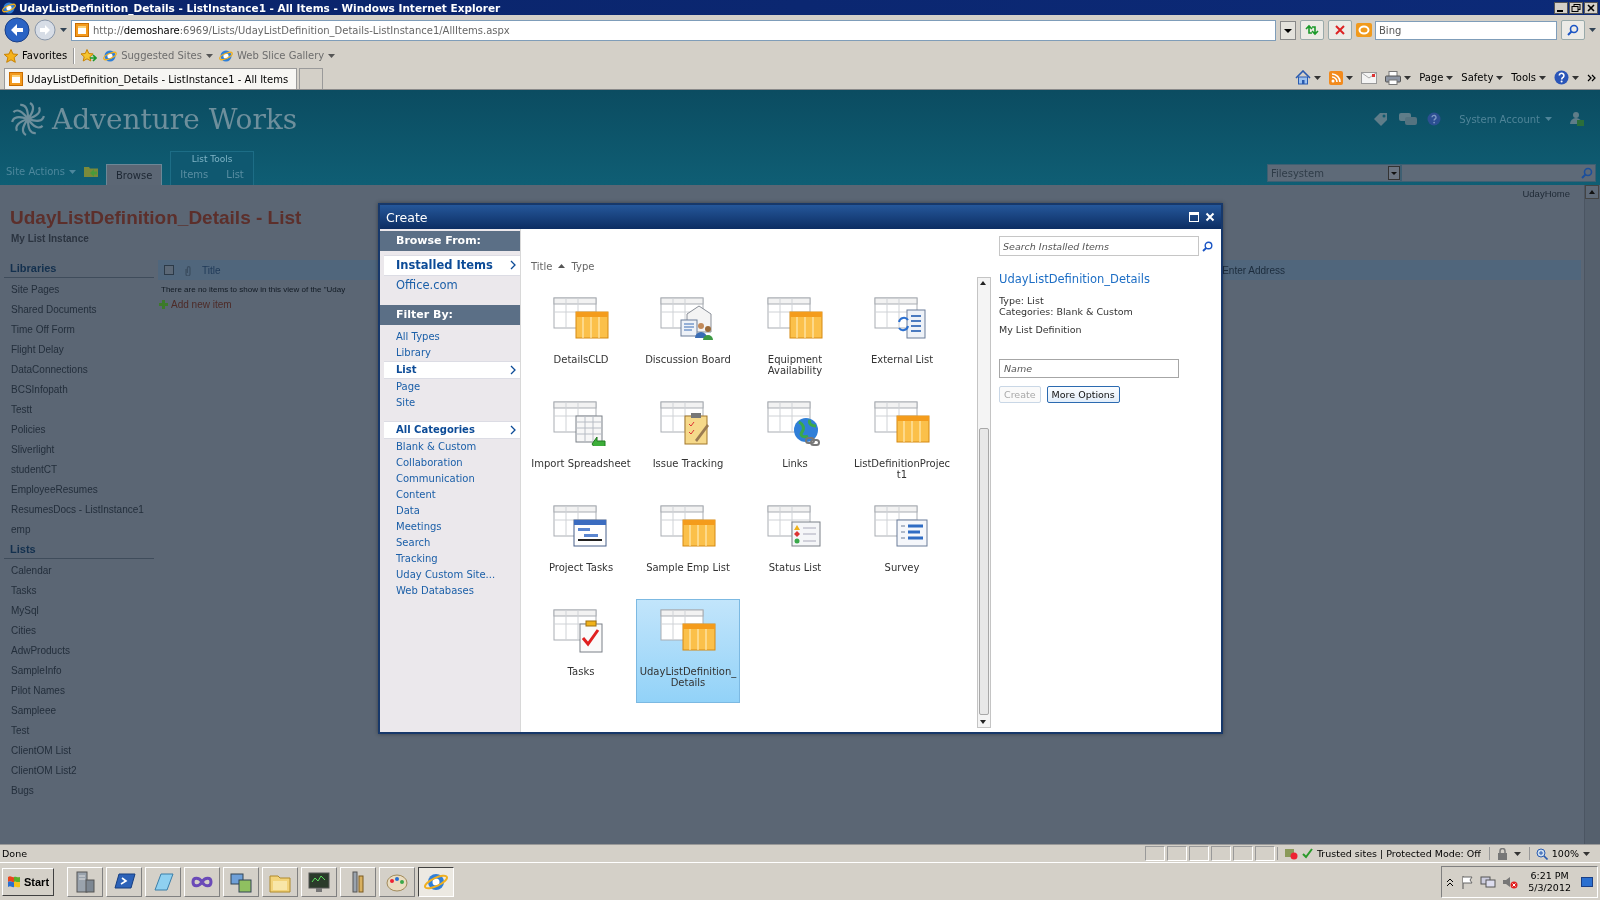 The image size is (1600, 900). What do you see at coordinates (688, 651) in the screenshot?
I see `template-tile: UdayListDefinition_Details` at bounding box center [688, 651].